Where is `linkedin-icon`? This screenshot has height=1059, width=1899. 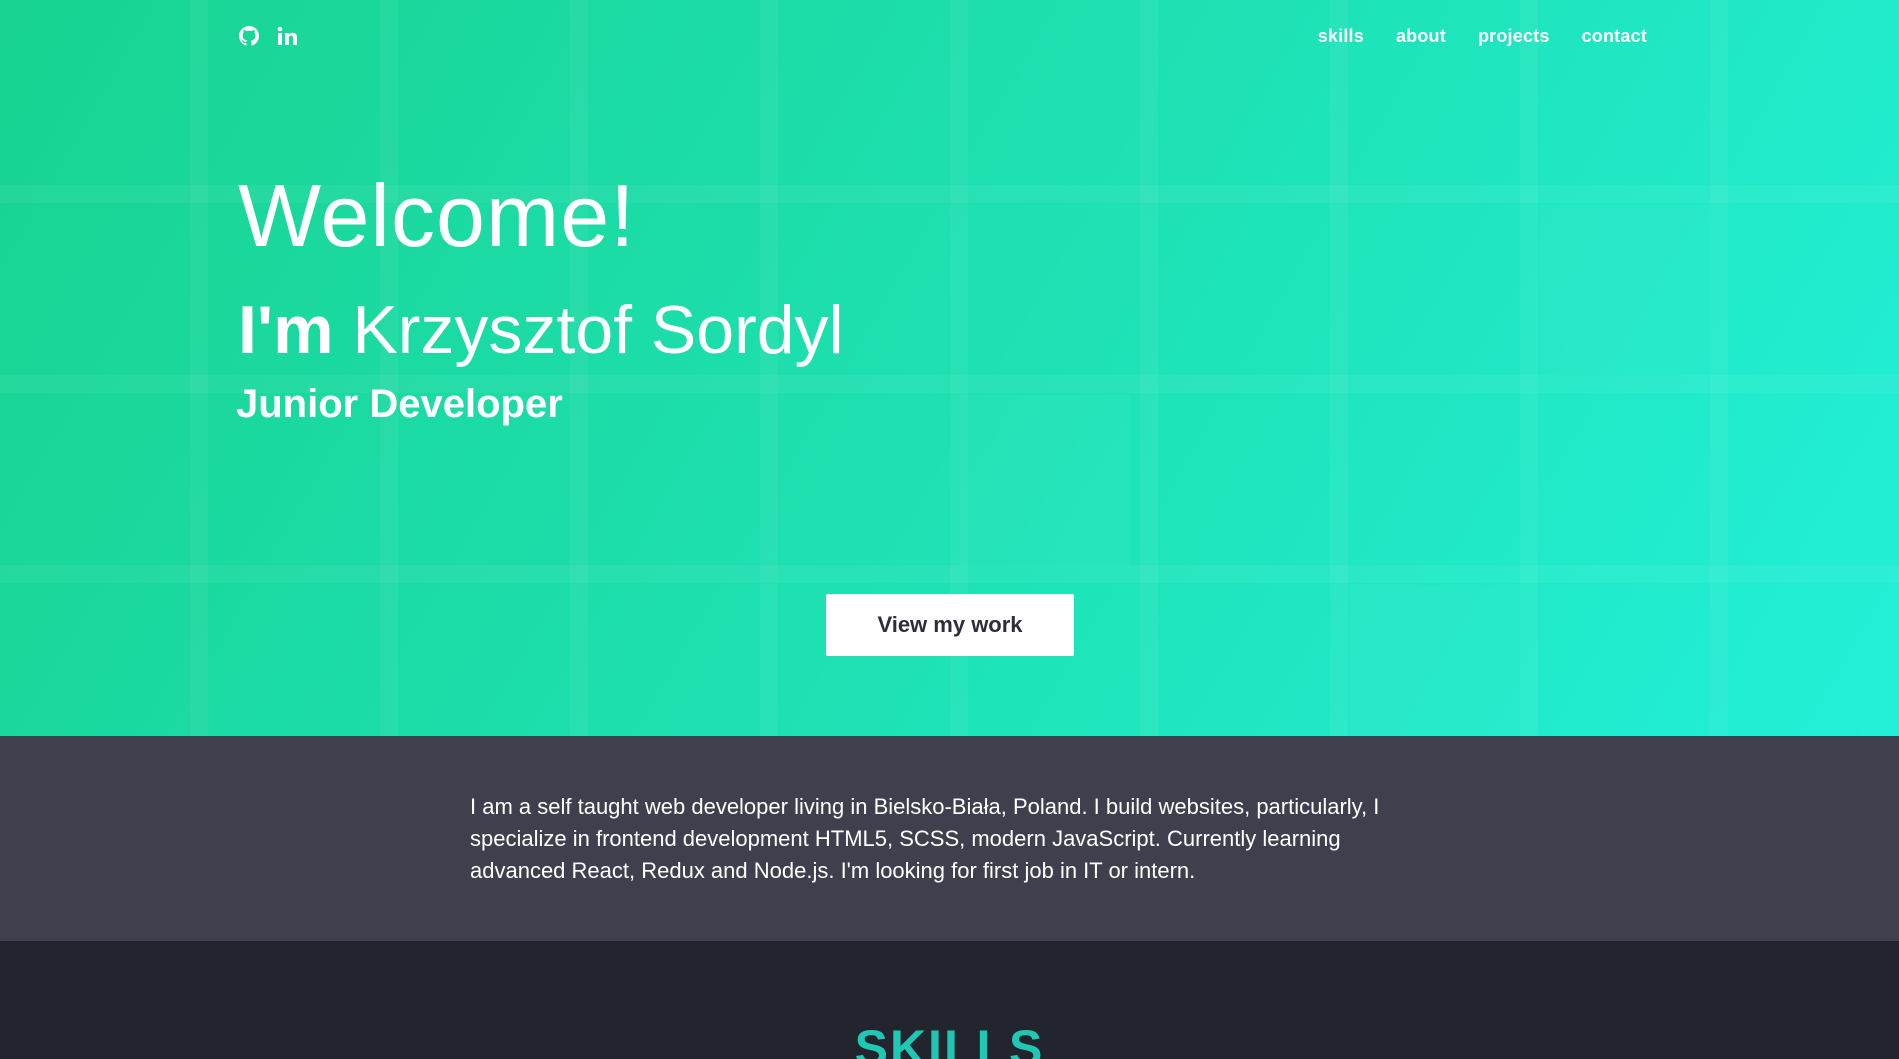 linkedin-icon is located at coordinates (287, 38).